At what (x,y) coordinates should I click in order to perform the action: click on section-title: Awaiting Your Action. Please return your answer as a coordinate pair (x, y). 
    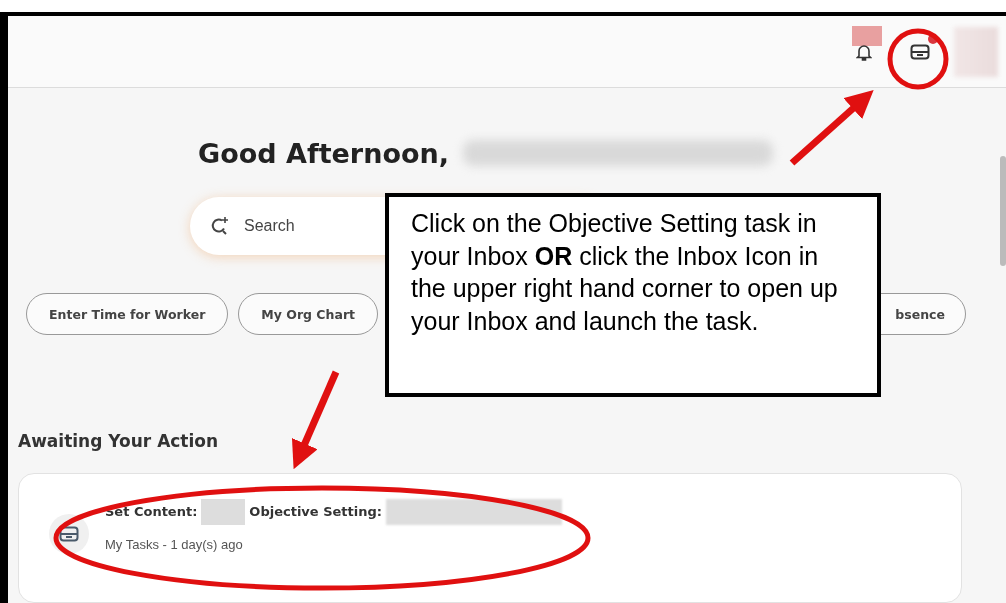
    Looking at the image, I should click on (119, 441).